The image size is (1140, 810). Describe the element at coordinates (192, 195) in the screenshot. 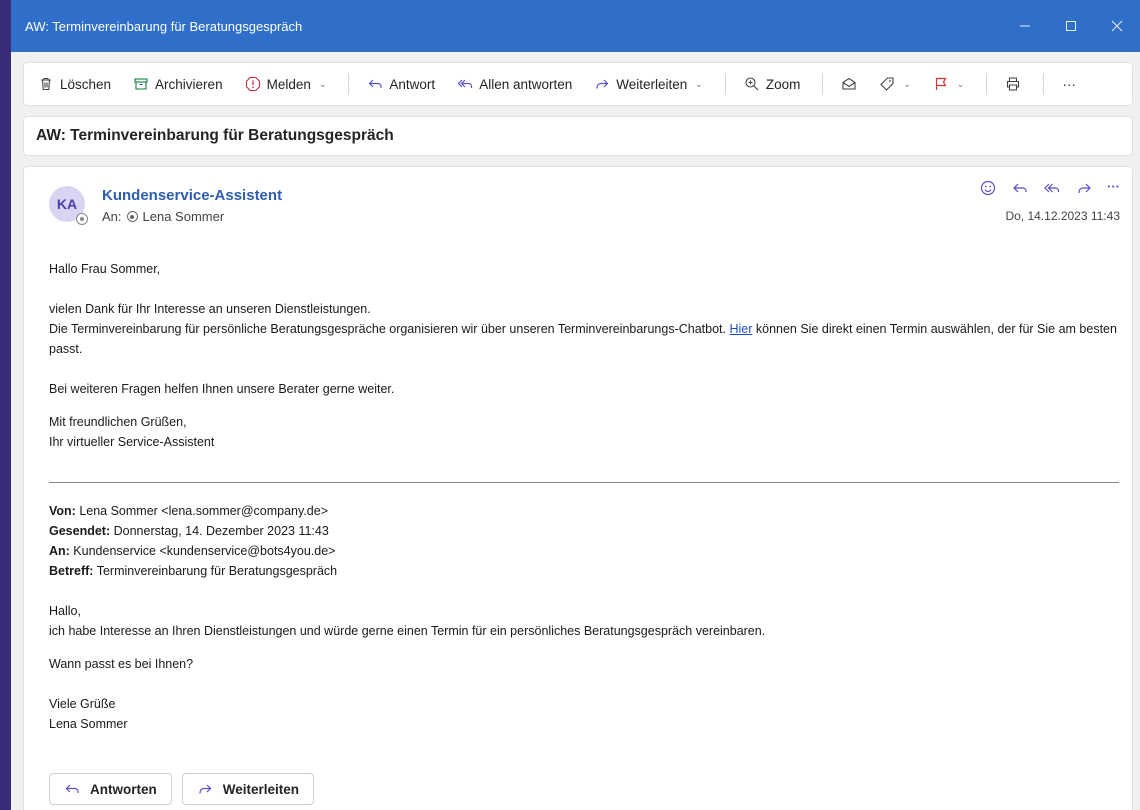

I see `sender-name: Kundenservice-Assistent` at that location.